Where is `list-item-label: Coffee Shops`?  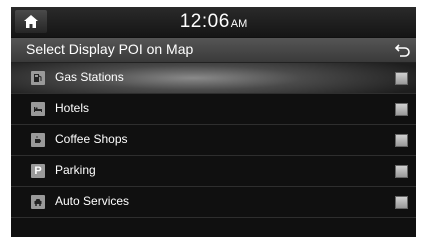 list-item-label: Coffee Shops is located at coordinates (91, 139).